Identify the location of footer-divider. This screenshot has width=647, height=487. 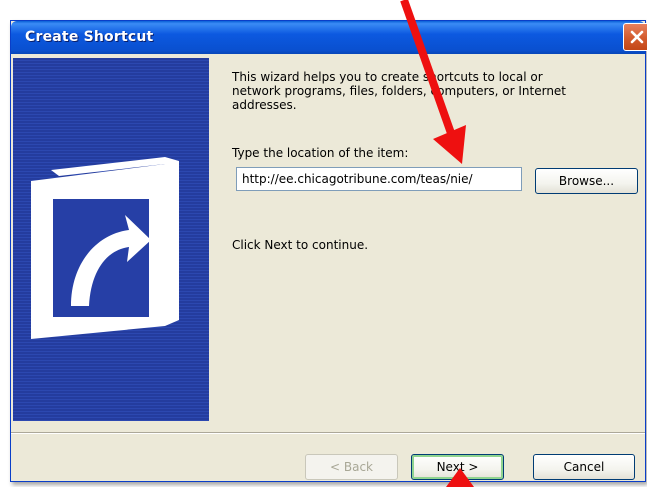
(328, 433).